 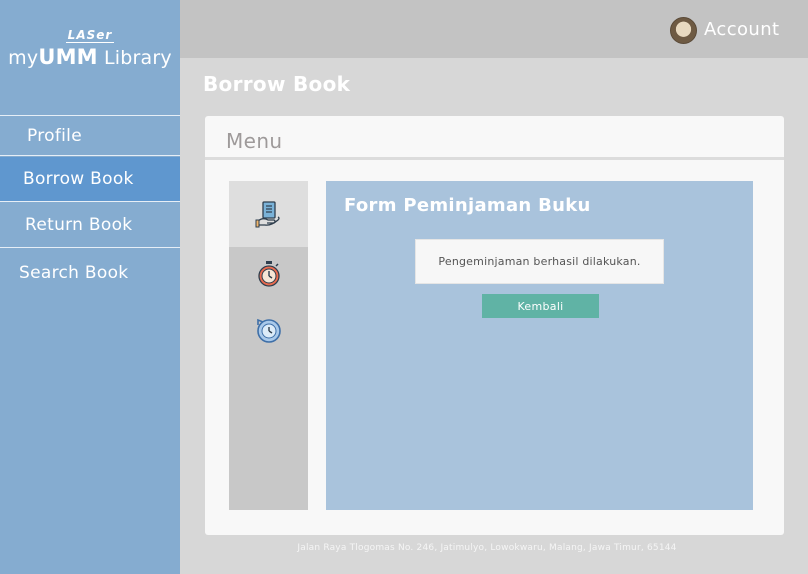 I want to click on logo-bold: UMM, so click(x=68, y=57).